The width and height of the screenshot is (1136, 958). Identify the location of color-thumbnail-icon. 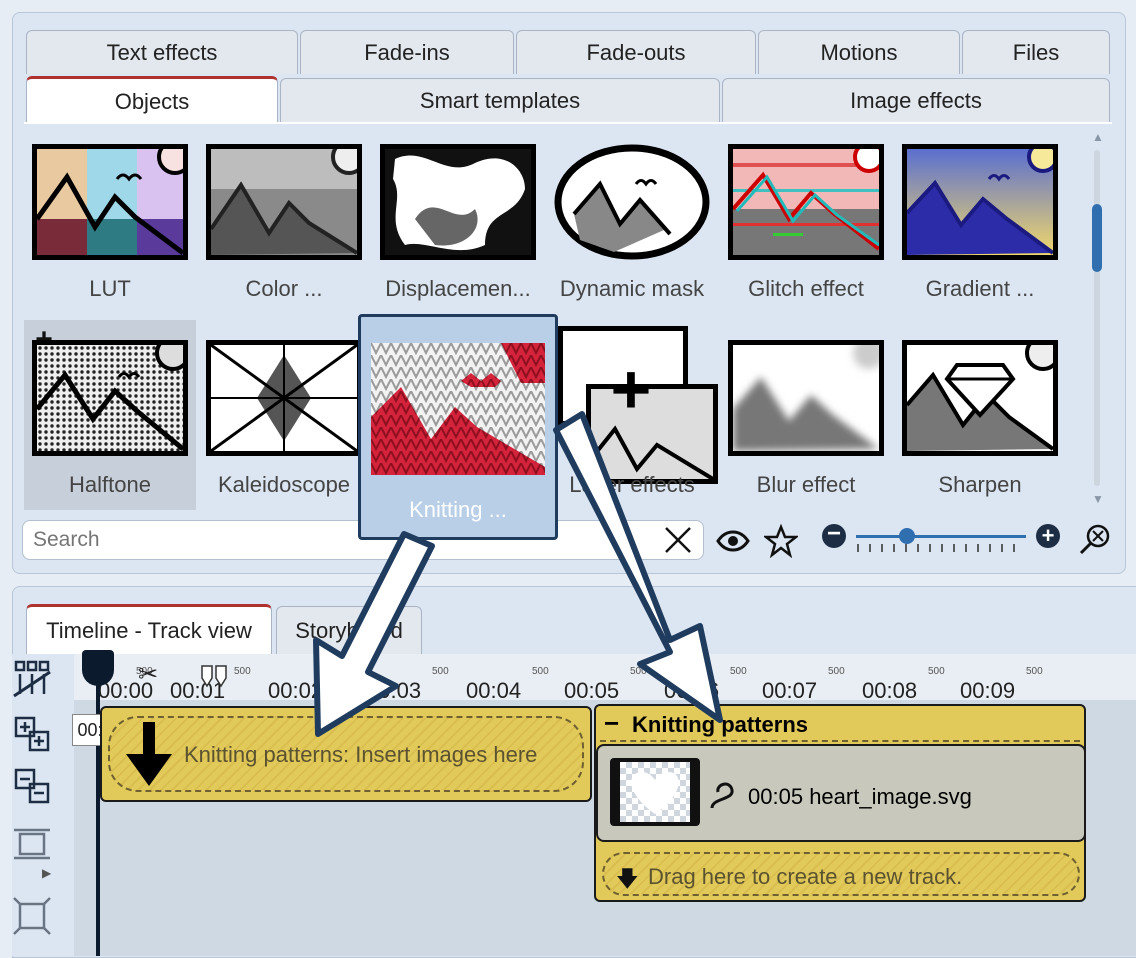
(284, 202).